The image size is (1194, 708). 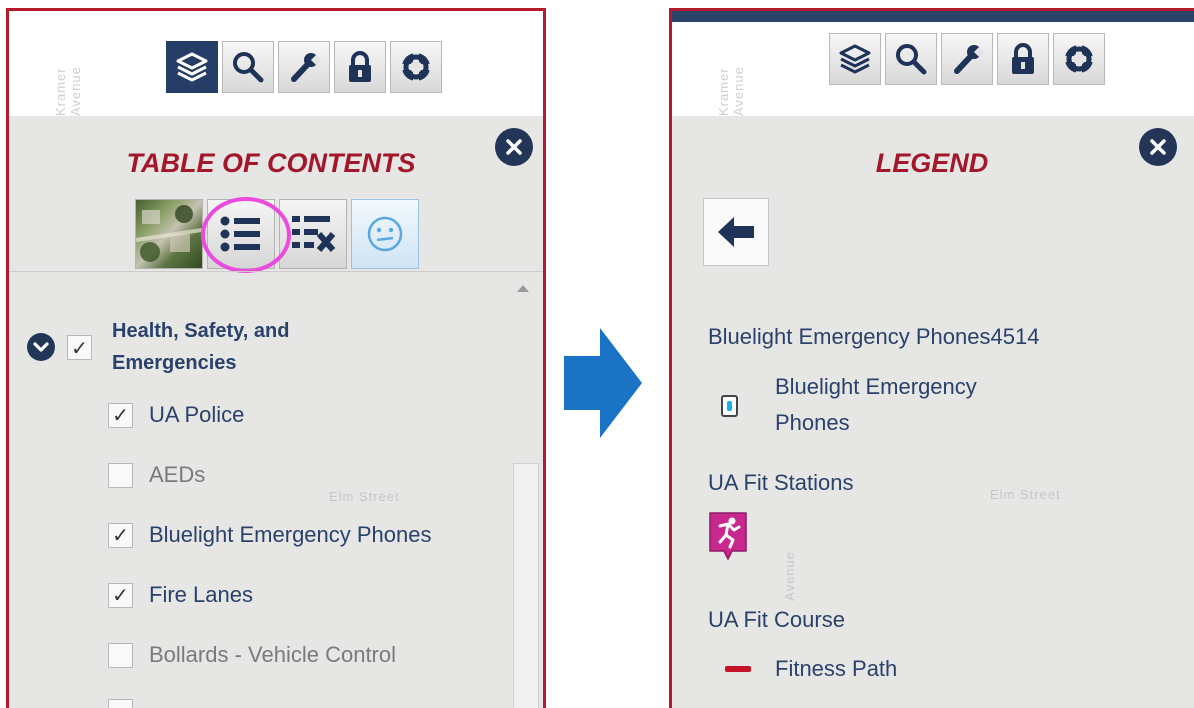 What do you see at coordinates (915, 405) in the screenshot?
I see `legend-item-label: Bluelight Emergency Phones` at bounding box center [915, 405].